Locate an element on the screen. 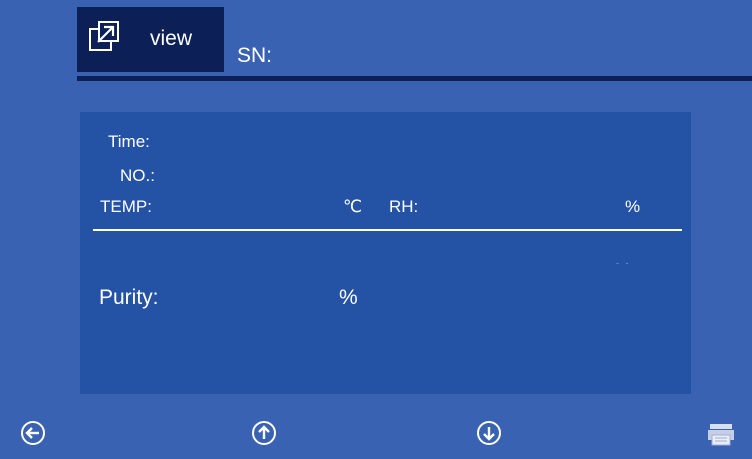 The height and width of the screenshot is (459, 752). header-divider is located at coordinates (414, 78).